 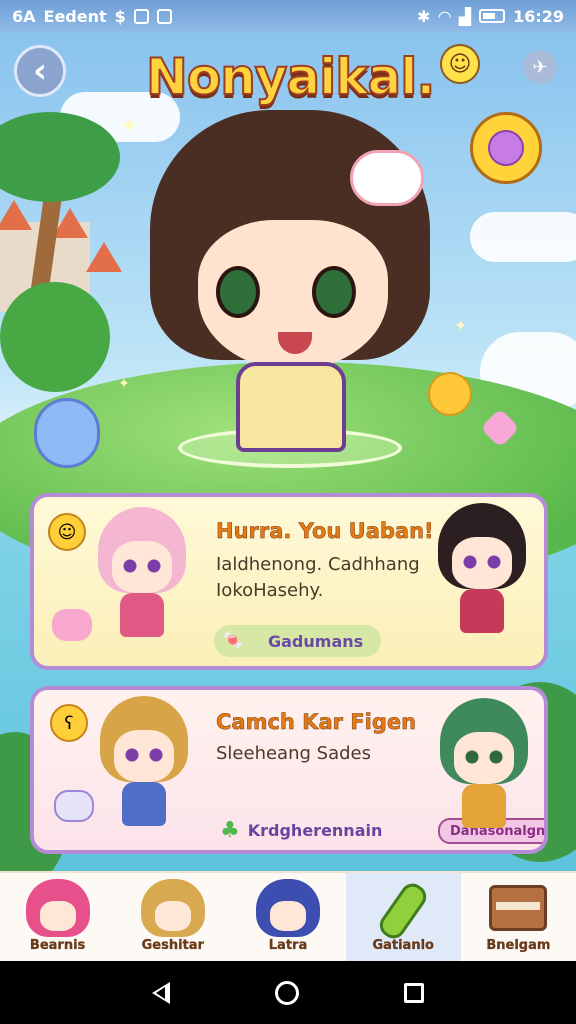 I want to click on system-recents-icon, so click(x=413, y=992).